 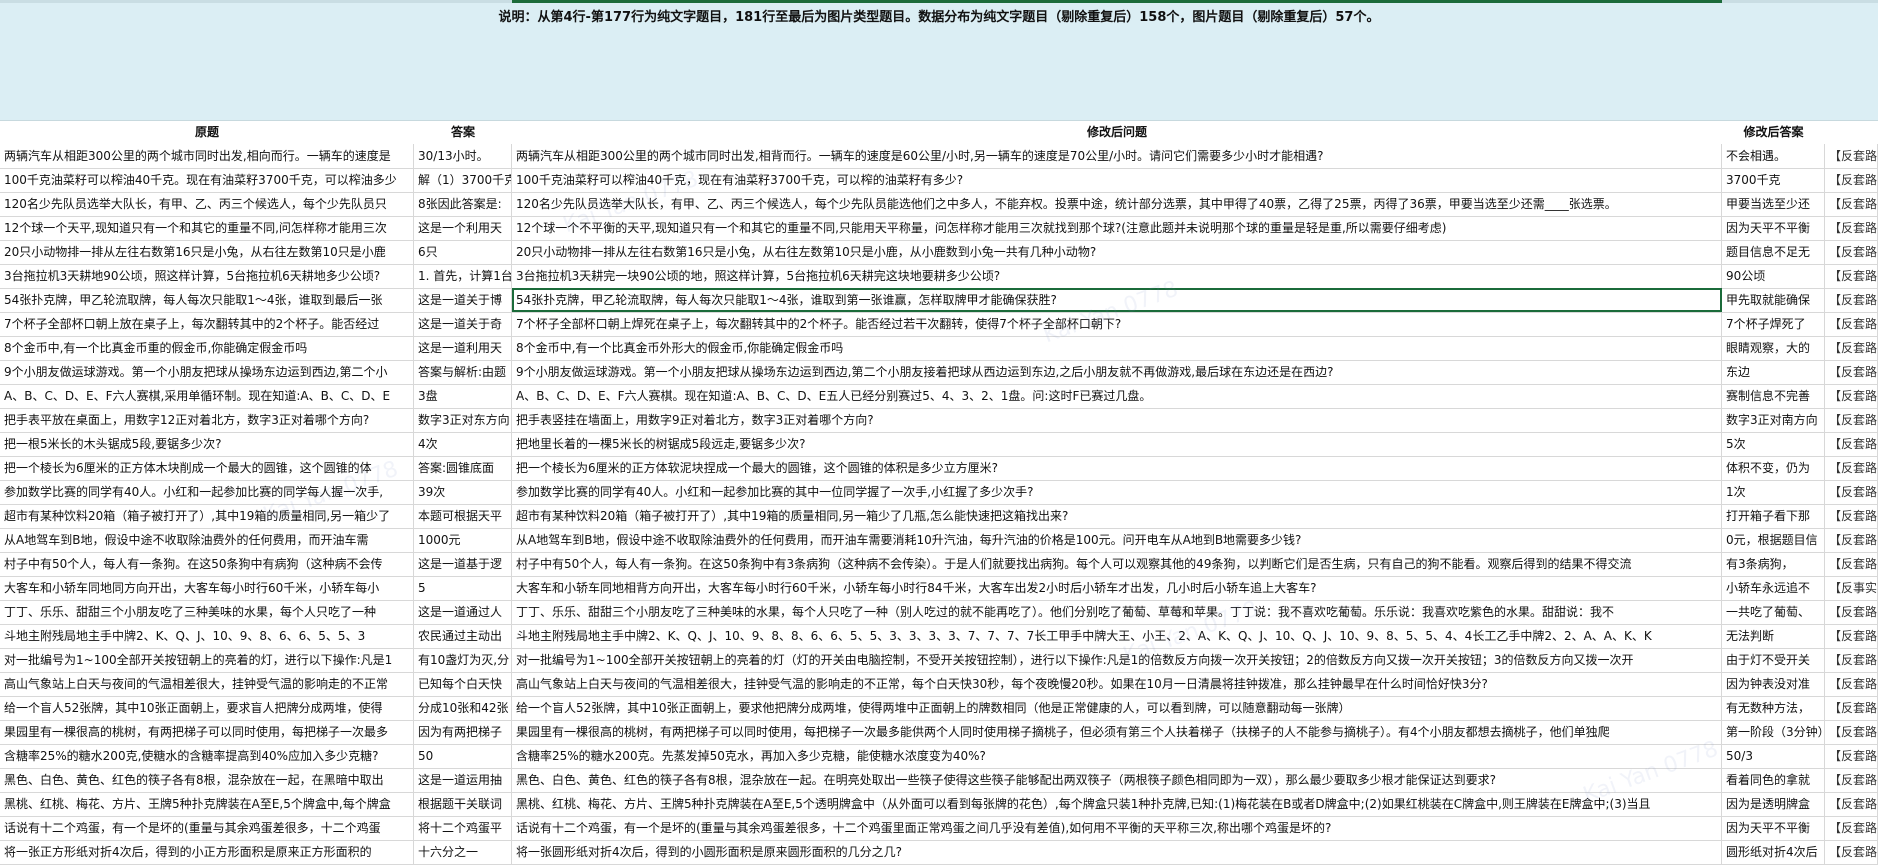 I want to click on original-question-cell: 3台拖拉机3天耕地90公顷，照这样计算，5台拖拉机6天耕地多少公顷?, so click(x=207, y=276).